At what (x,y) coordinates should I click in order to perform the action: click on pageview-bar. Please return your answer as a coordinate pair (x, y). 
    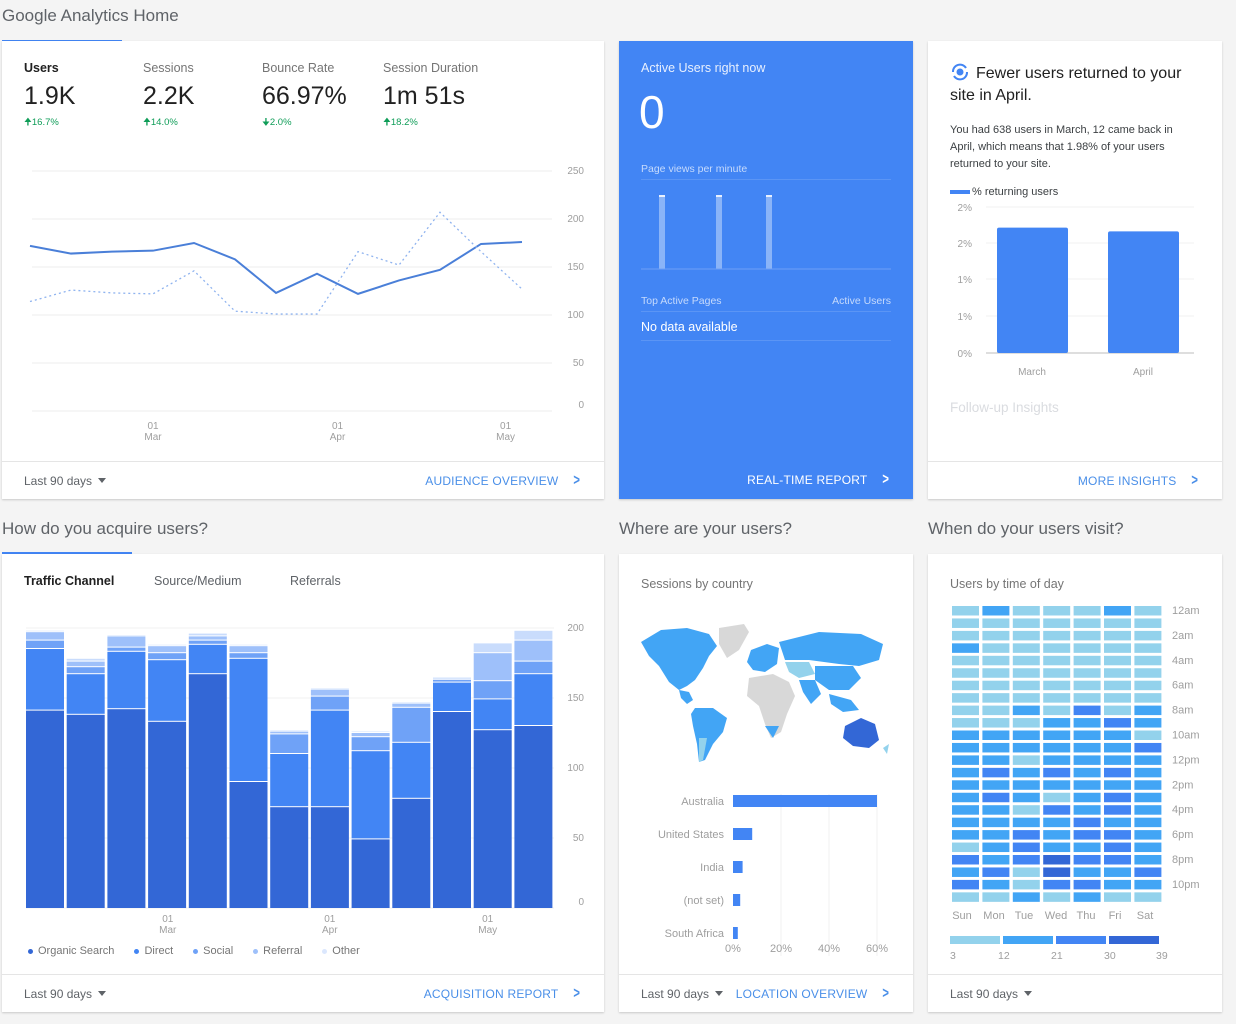
    Looking at the image, I should click on (769, 233).